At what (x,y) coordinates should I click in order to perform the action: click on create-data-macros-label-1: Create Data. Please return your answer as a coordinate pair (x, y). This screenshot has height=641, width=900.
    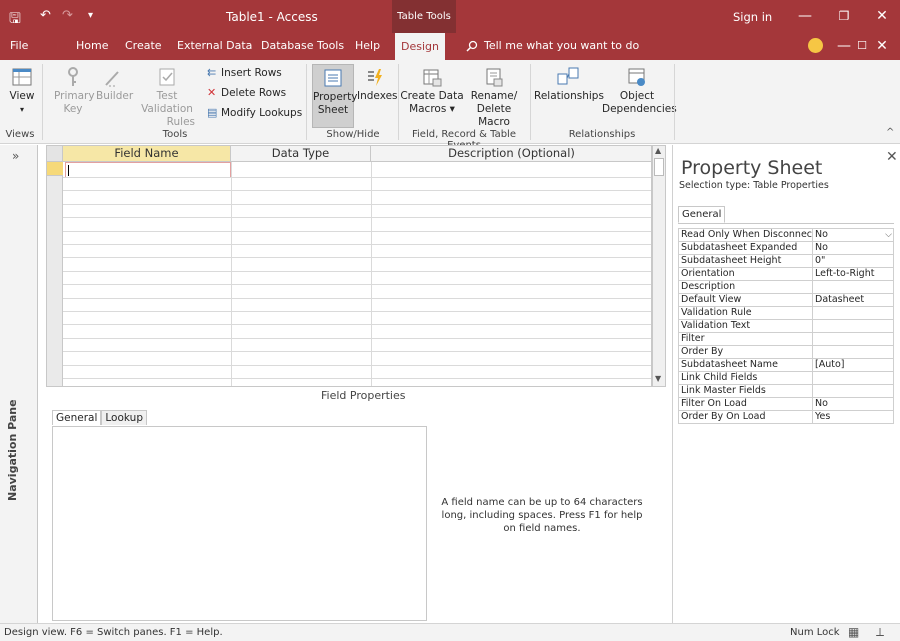
    Looking at the image, I should click on (432, 96).